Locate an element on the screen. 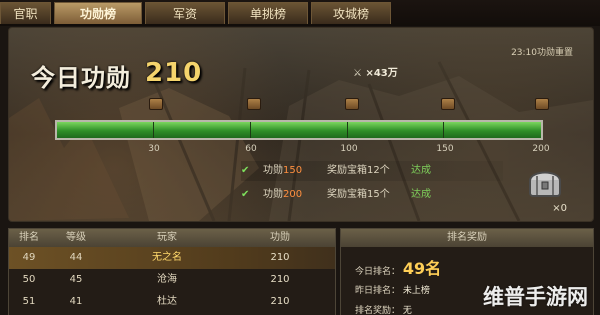 The width and height of the screenshot is (600, 315). yesterday-rank-line: 昨日排名： 未上榜 is located at coordinates (392, 289).